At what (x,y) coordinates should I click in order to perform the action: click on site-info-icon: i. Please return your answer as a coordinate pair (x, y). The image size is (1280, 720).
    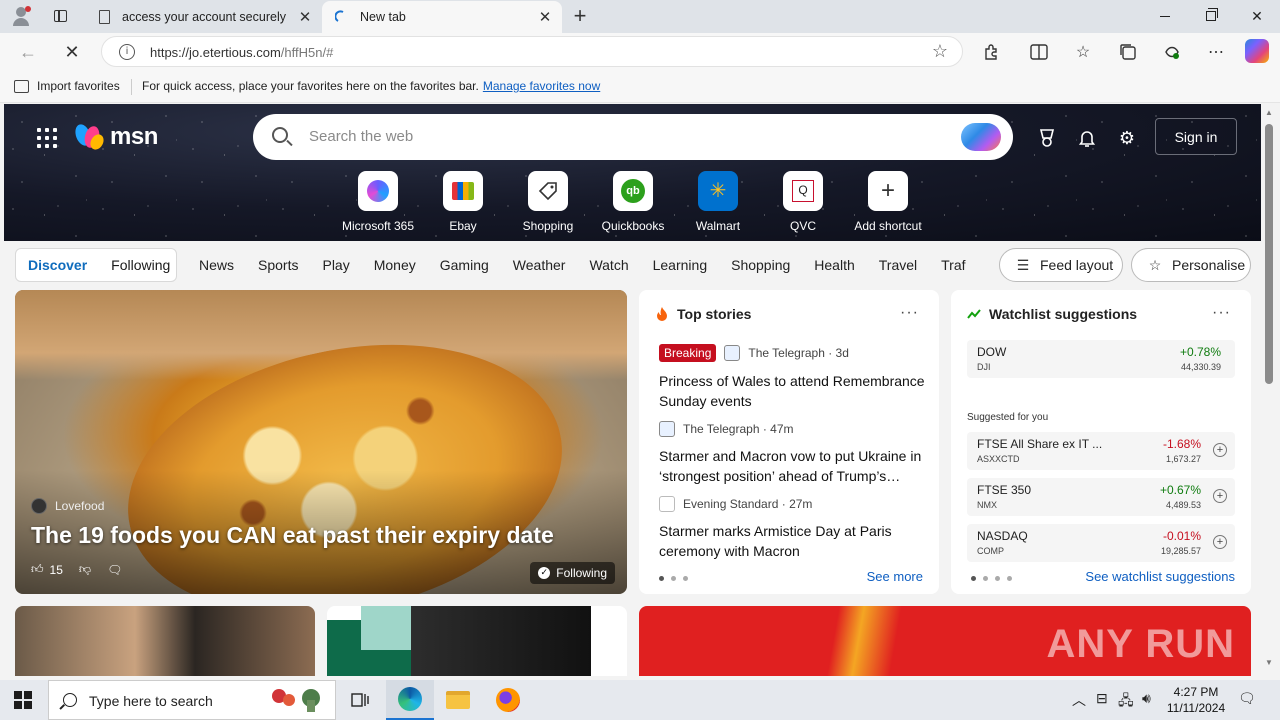
    Looking at the image, I should click on (127, 52).